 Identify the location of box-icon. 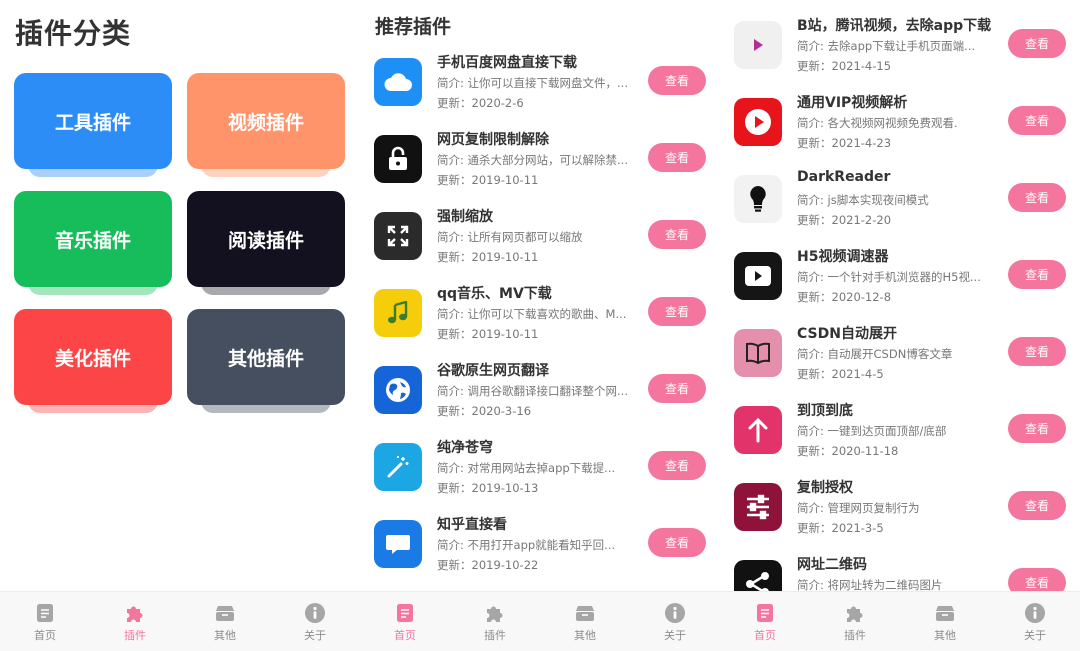
(225, 613).